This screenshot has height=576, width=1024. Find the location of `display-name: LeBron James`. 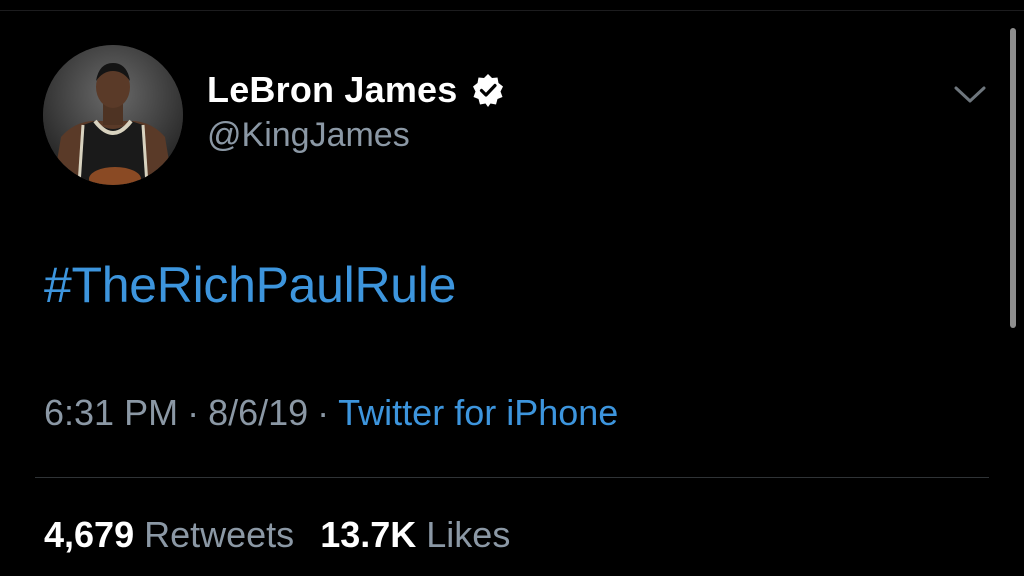

display-name: LeBron James is located at coordinates (332, 90).